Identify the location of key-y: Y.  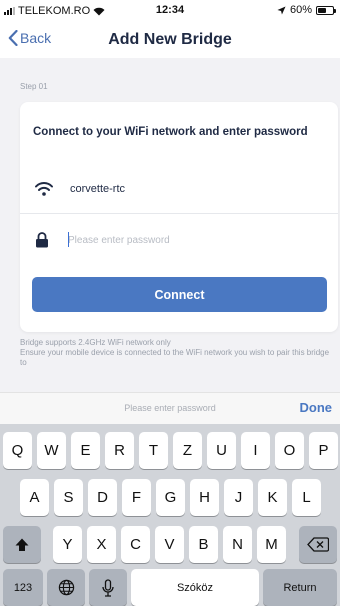
(67, 544).